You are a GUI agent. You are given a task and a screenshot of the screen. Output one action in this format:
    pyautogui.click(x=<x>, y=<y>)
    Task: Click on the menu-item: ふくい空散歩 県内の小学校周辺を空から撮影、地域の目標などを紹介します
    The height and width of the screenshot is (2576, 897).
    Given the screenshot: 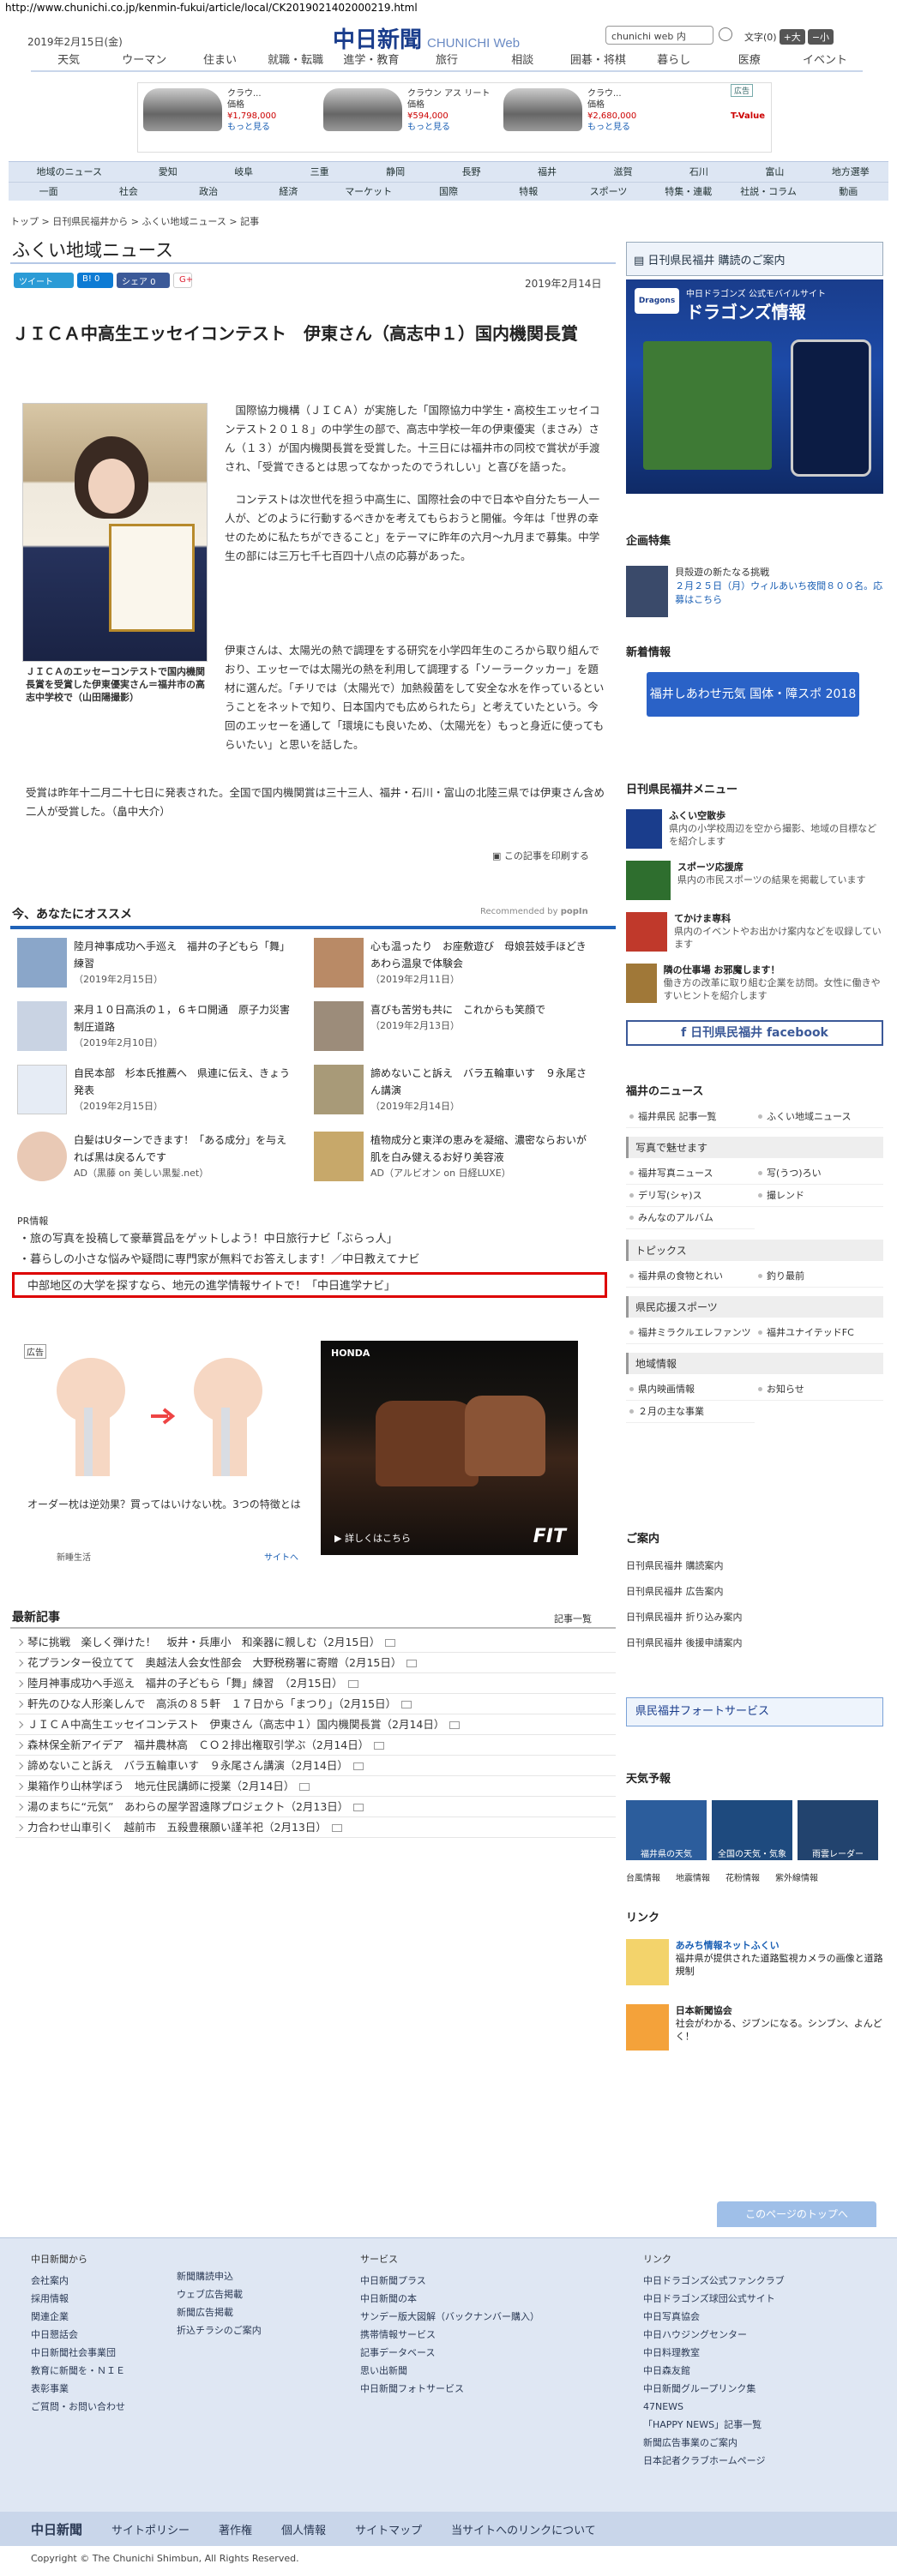 What is the action you would take?
    pyautogui.click(x=755, y=830)
    